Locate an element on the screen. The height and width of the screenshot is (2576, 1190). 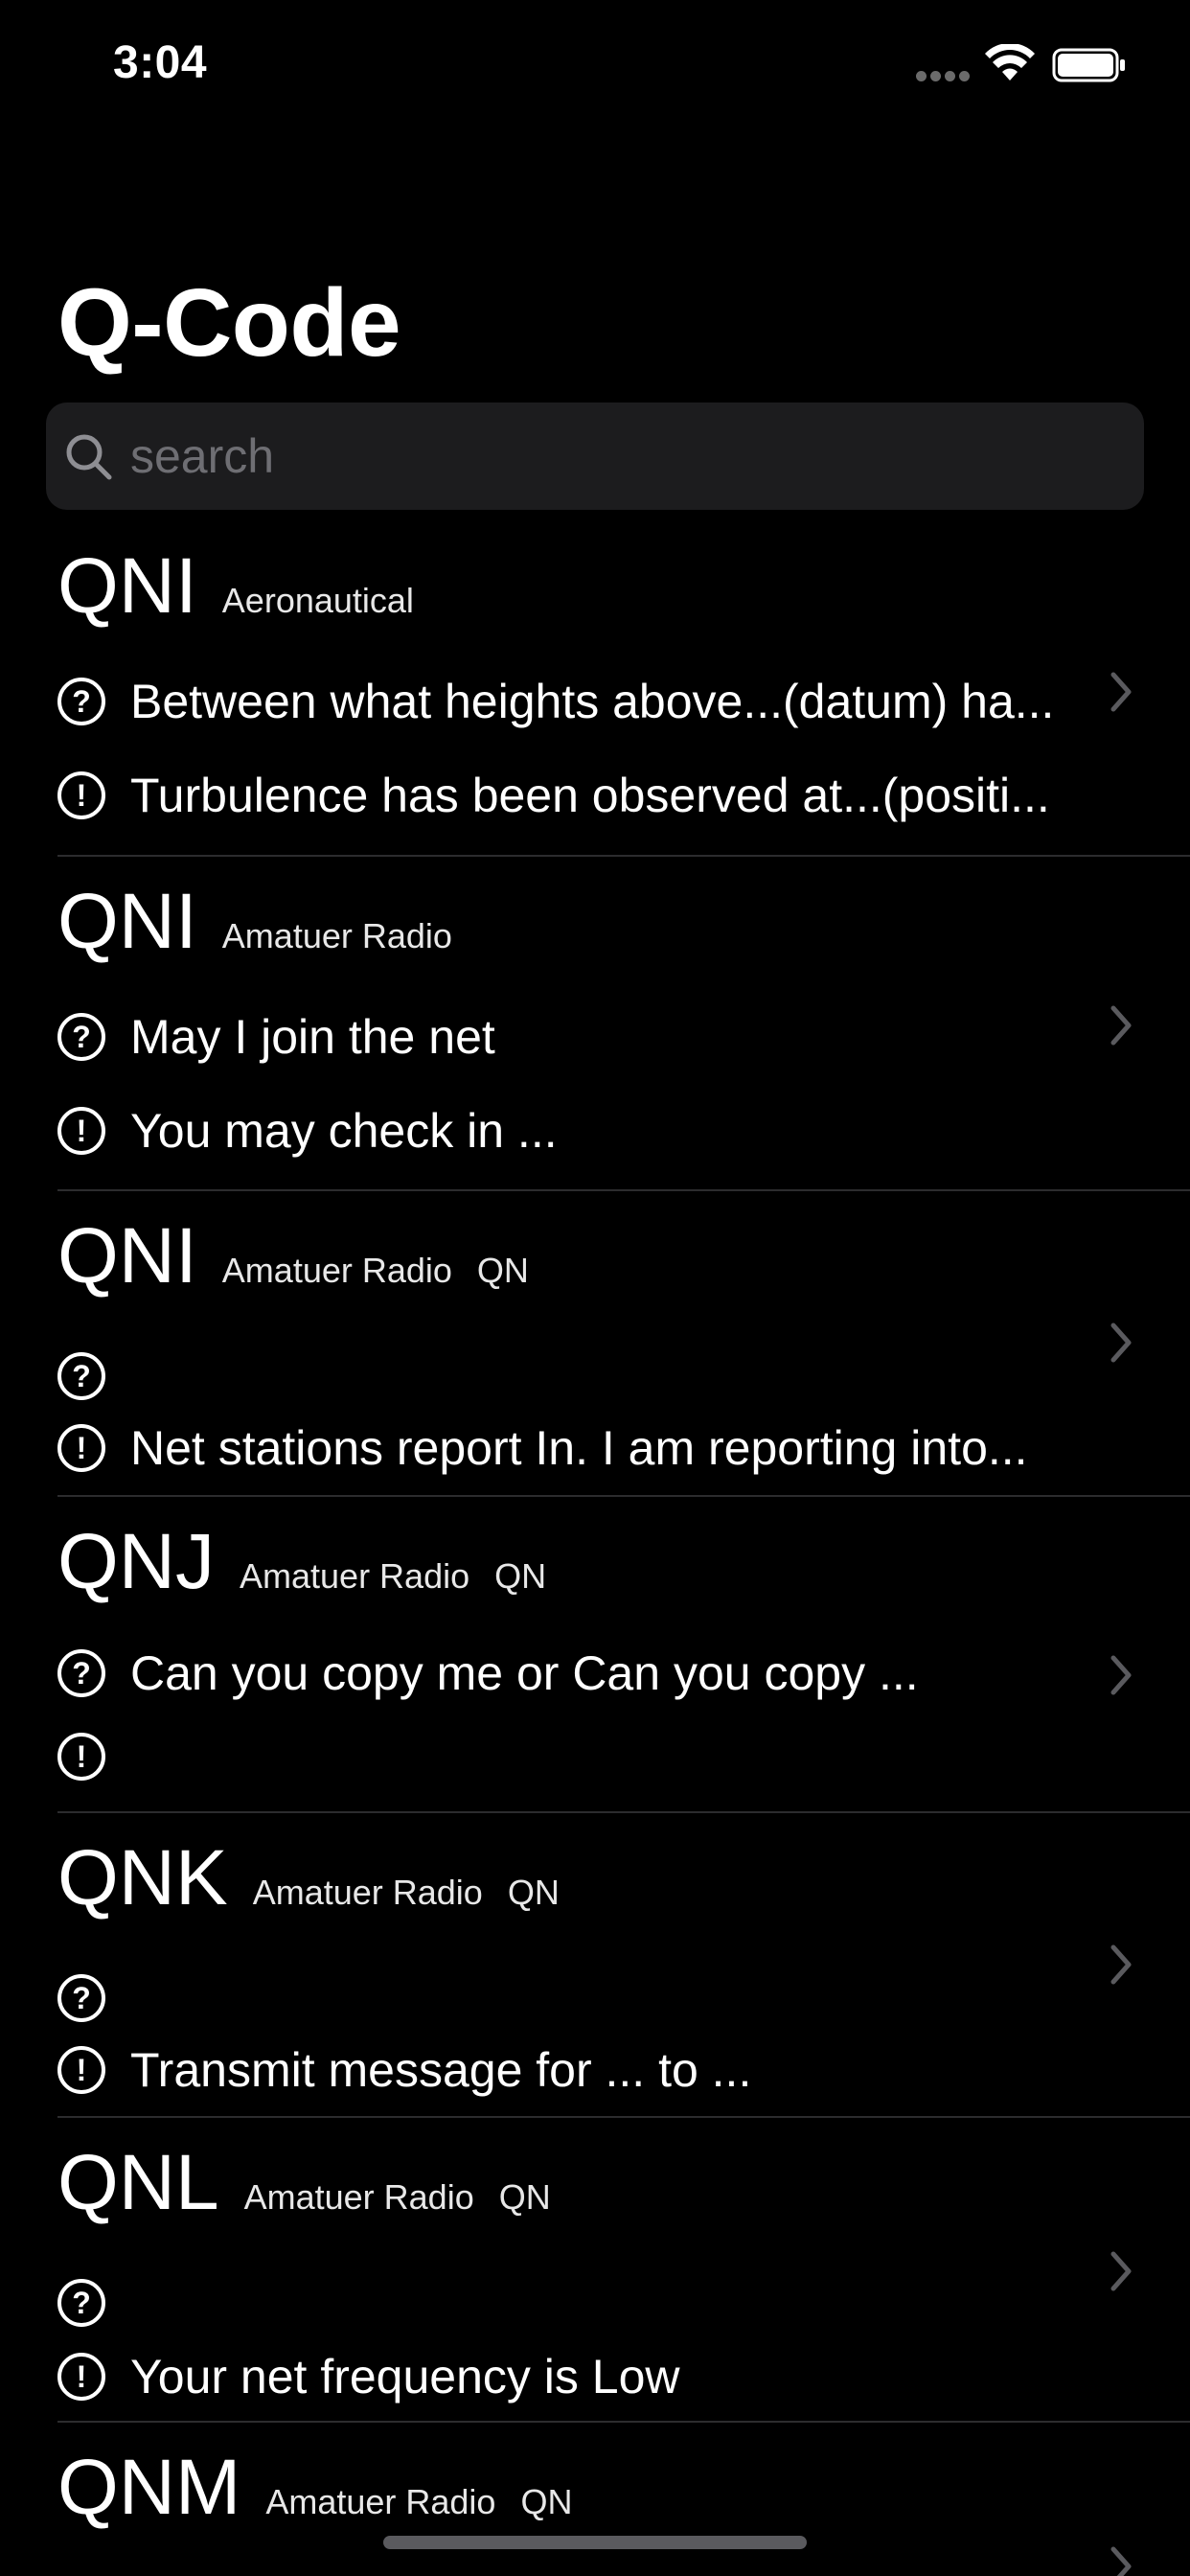
answer-line: ! is located at coordinates (93, 1757).